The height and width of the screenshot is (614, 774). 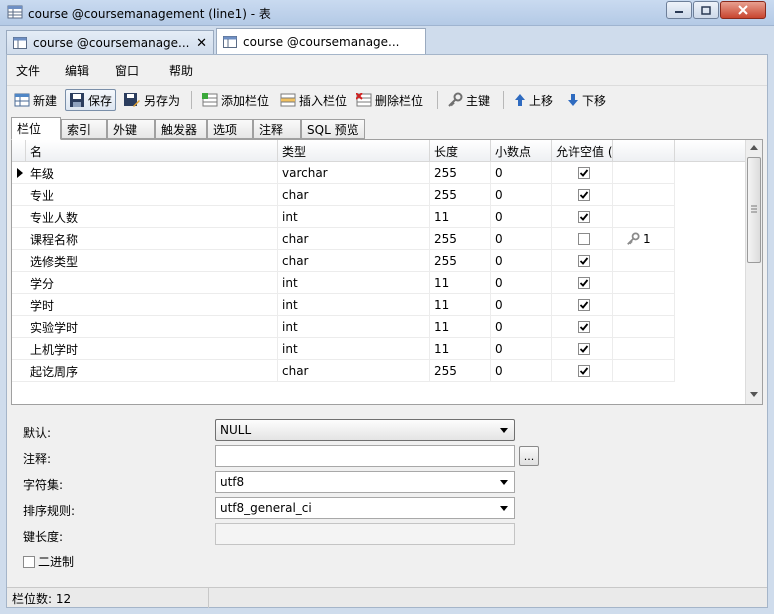 I want to click on header-decimal: 小数点, so click(x=521, y=151).